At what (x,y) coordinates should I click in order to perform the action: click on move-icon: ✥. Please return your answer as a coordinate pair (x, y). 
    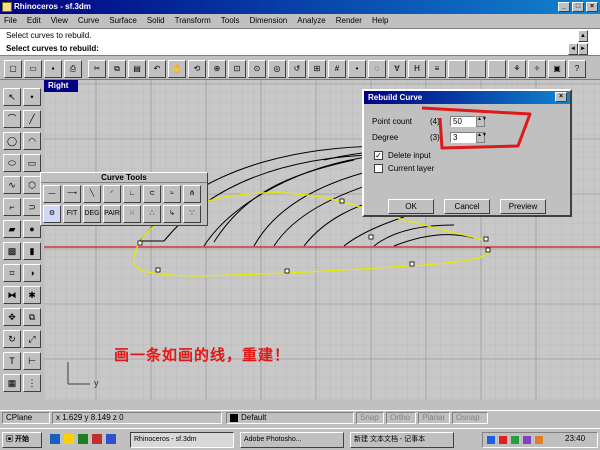
    Looking at the image, I should click on (12, 317).